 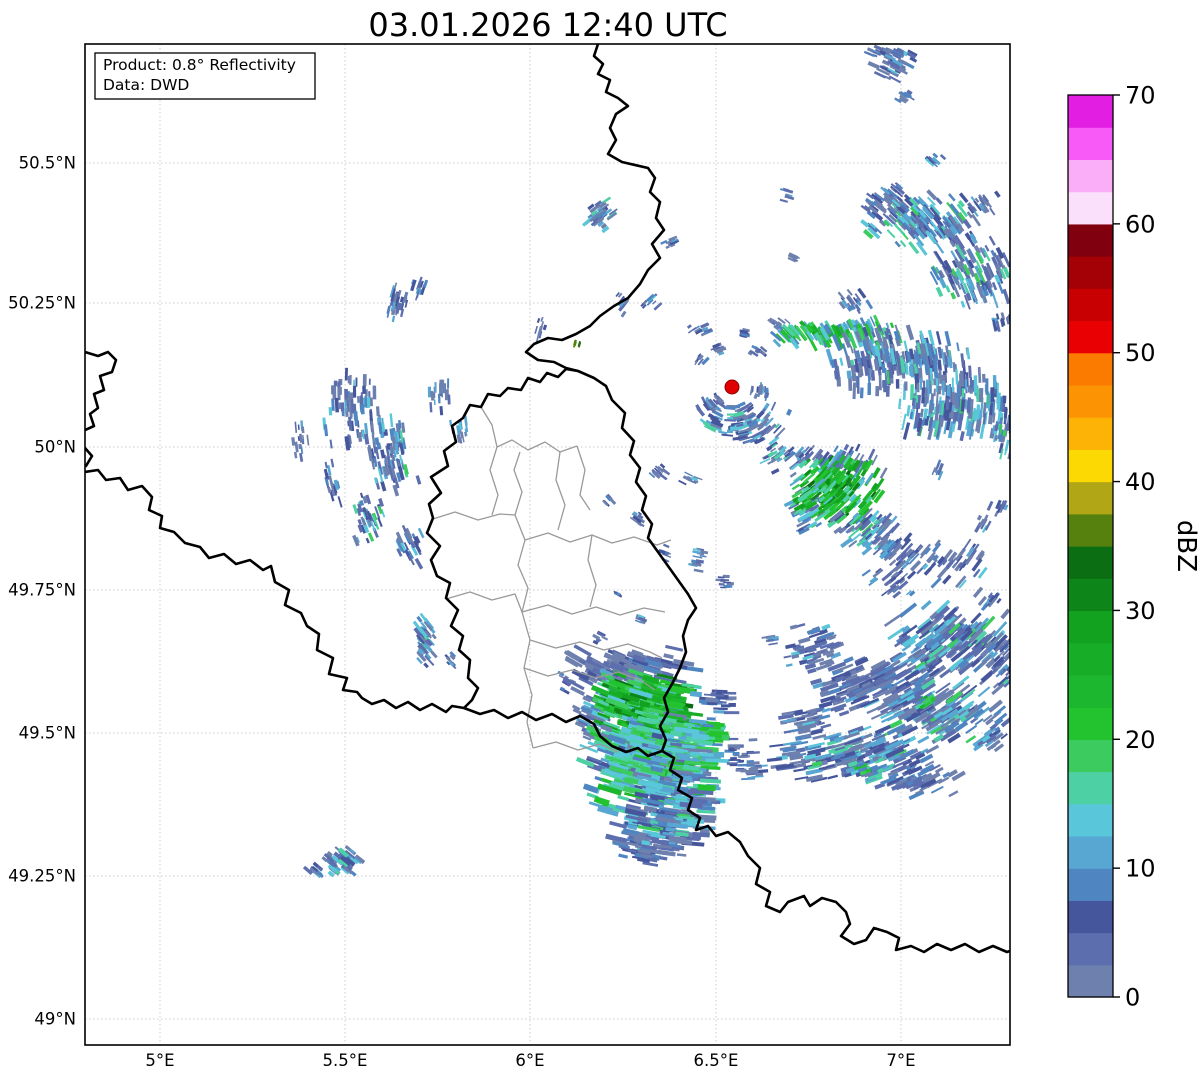 What do you see at coordinates (199, 65) in the screenshot?
I see `annotation-product-line: Product: 0.8° Reflectivity` at bounding box center [199, 65].